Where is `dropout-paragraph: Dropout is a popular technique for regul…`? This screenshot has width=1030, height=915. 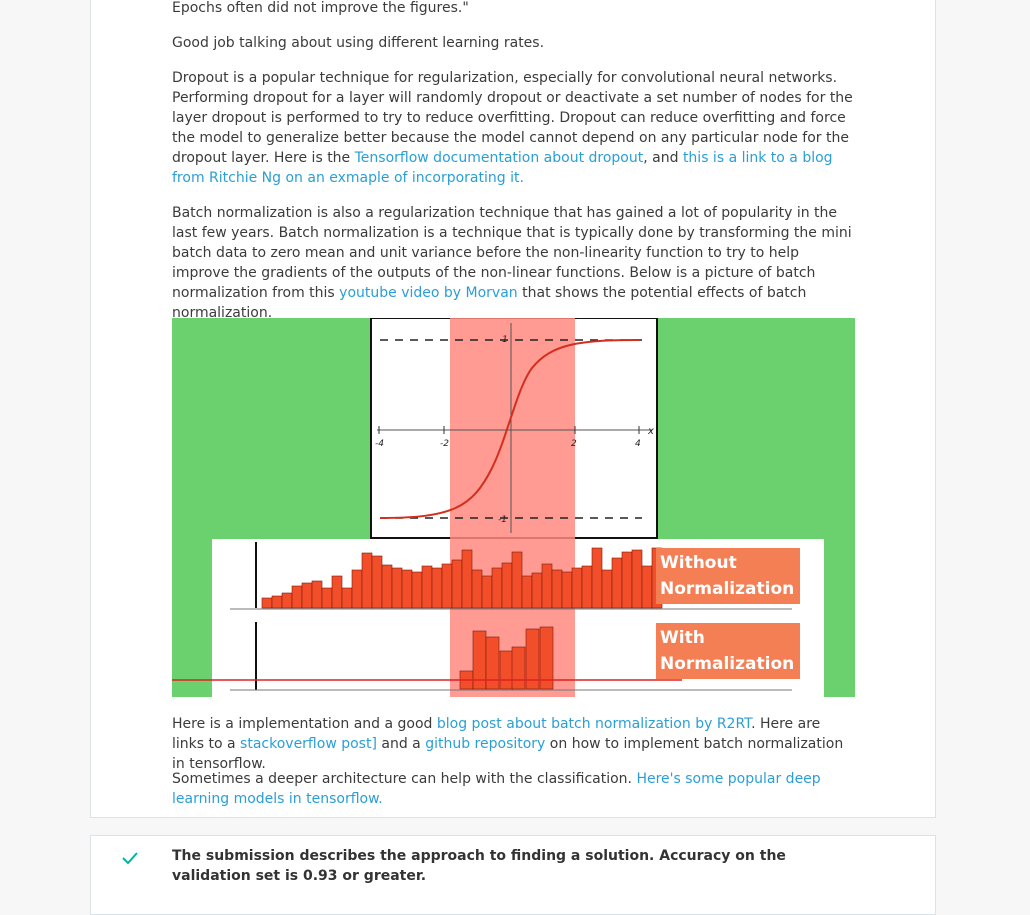 dropout-paragraph: Dropout is a popular technique for regul… is located at coordinates (514, 128).